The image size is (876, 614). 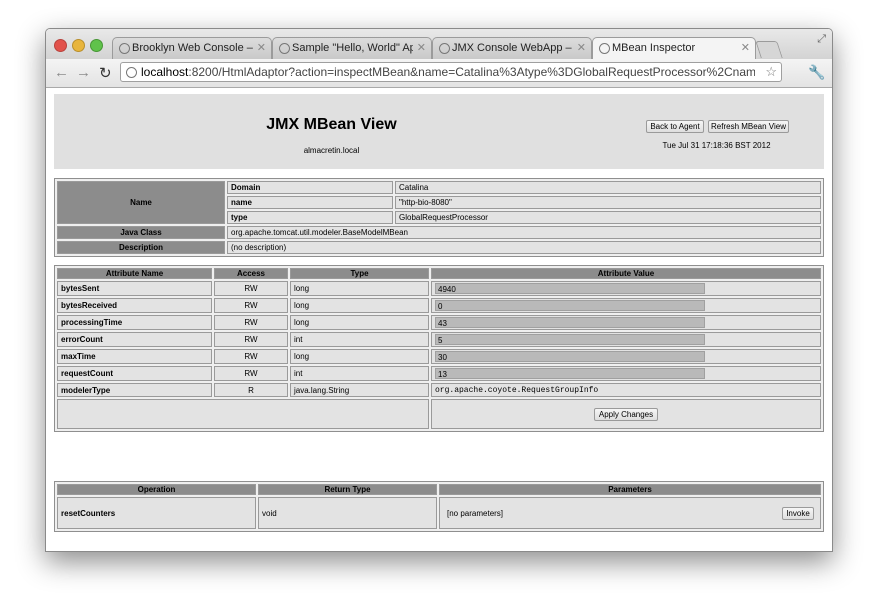 I want to click on prop-value: "http-bio-8080", so click(x=608, y=202).